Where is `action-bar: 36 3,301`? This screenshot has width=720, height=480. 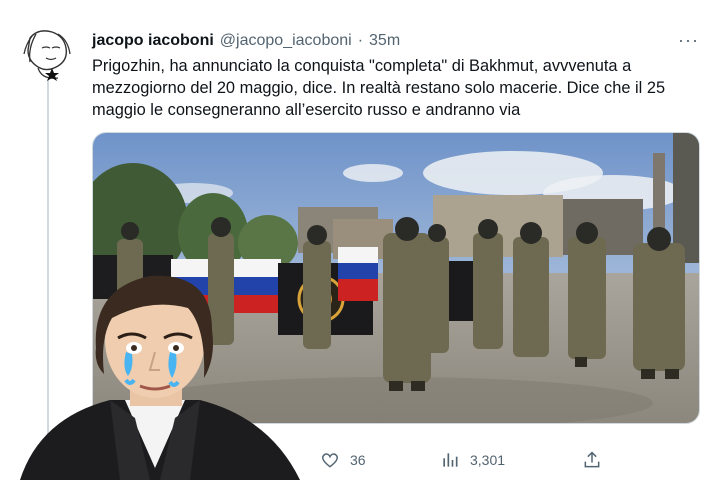 action-bar: 36 3,301 is located at coordinates (470, 462).